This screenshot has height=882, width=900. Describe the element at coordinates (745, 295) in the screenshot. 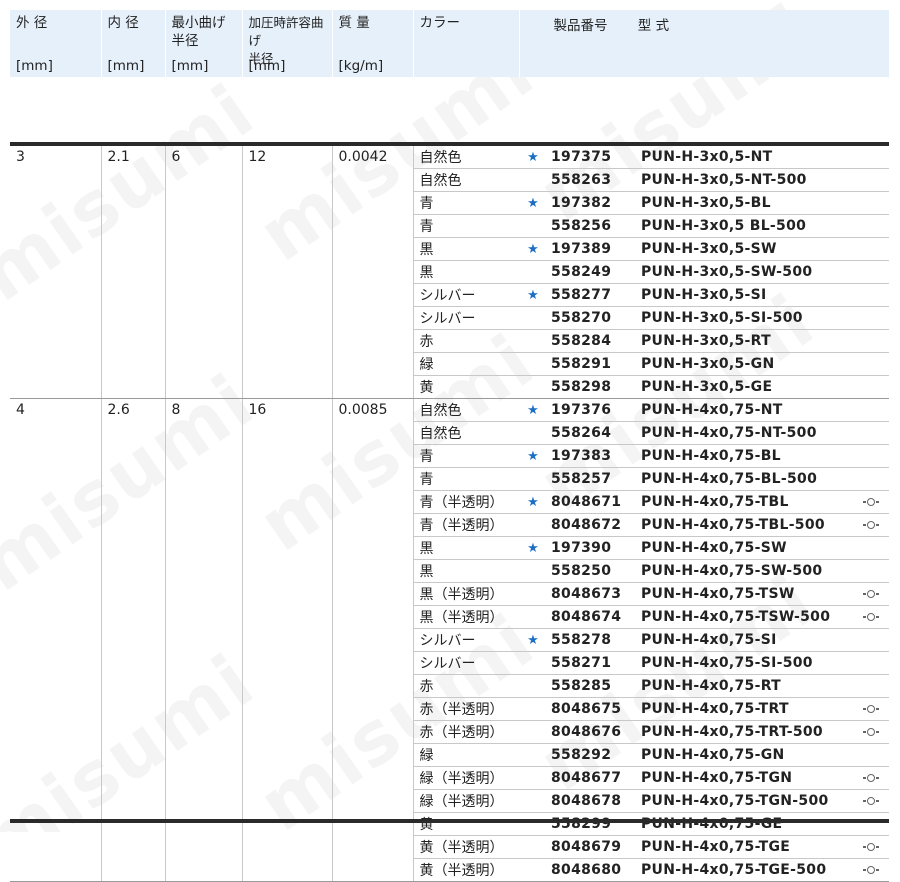

I see `model-cell: PUN-H-3x0,5-SI` at that location.